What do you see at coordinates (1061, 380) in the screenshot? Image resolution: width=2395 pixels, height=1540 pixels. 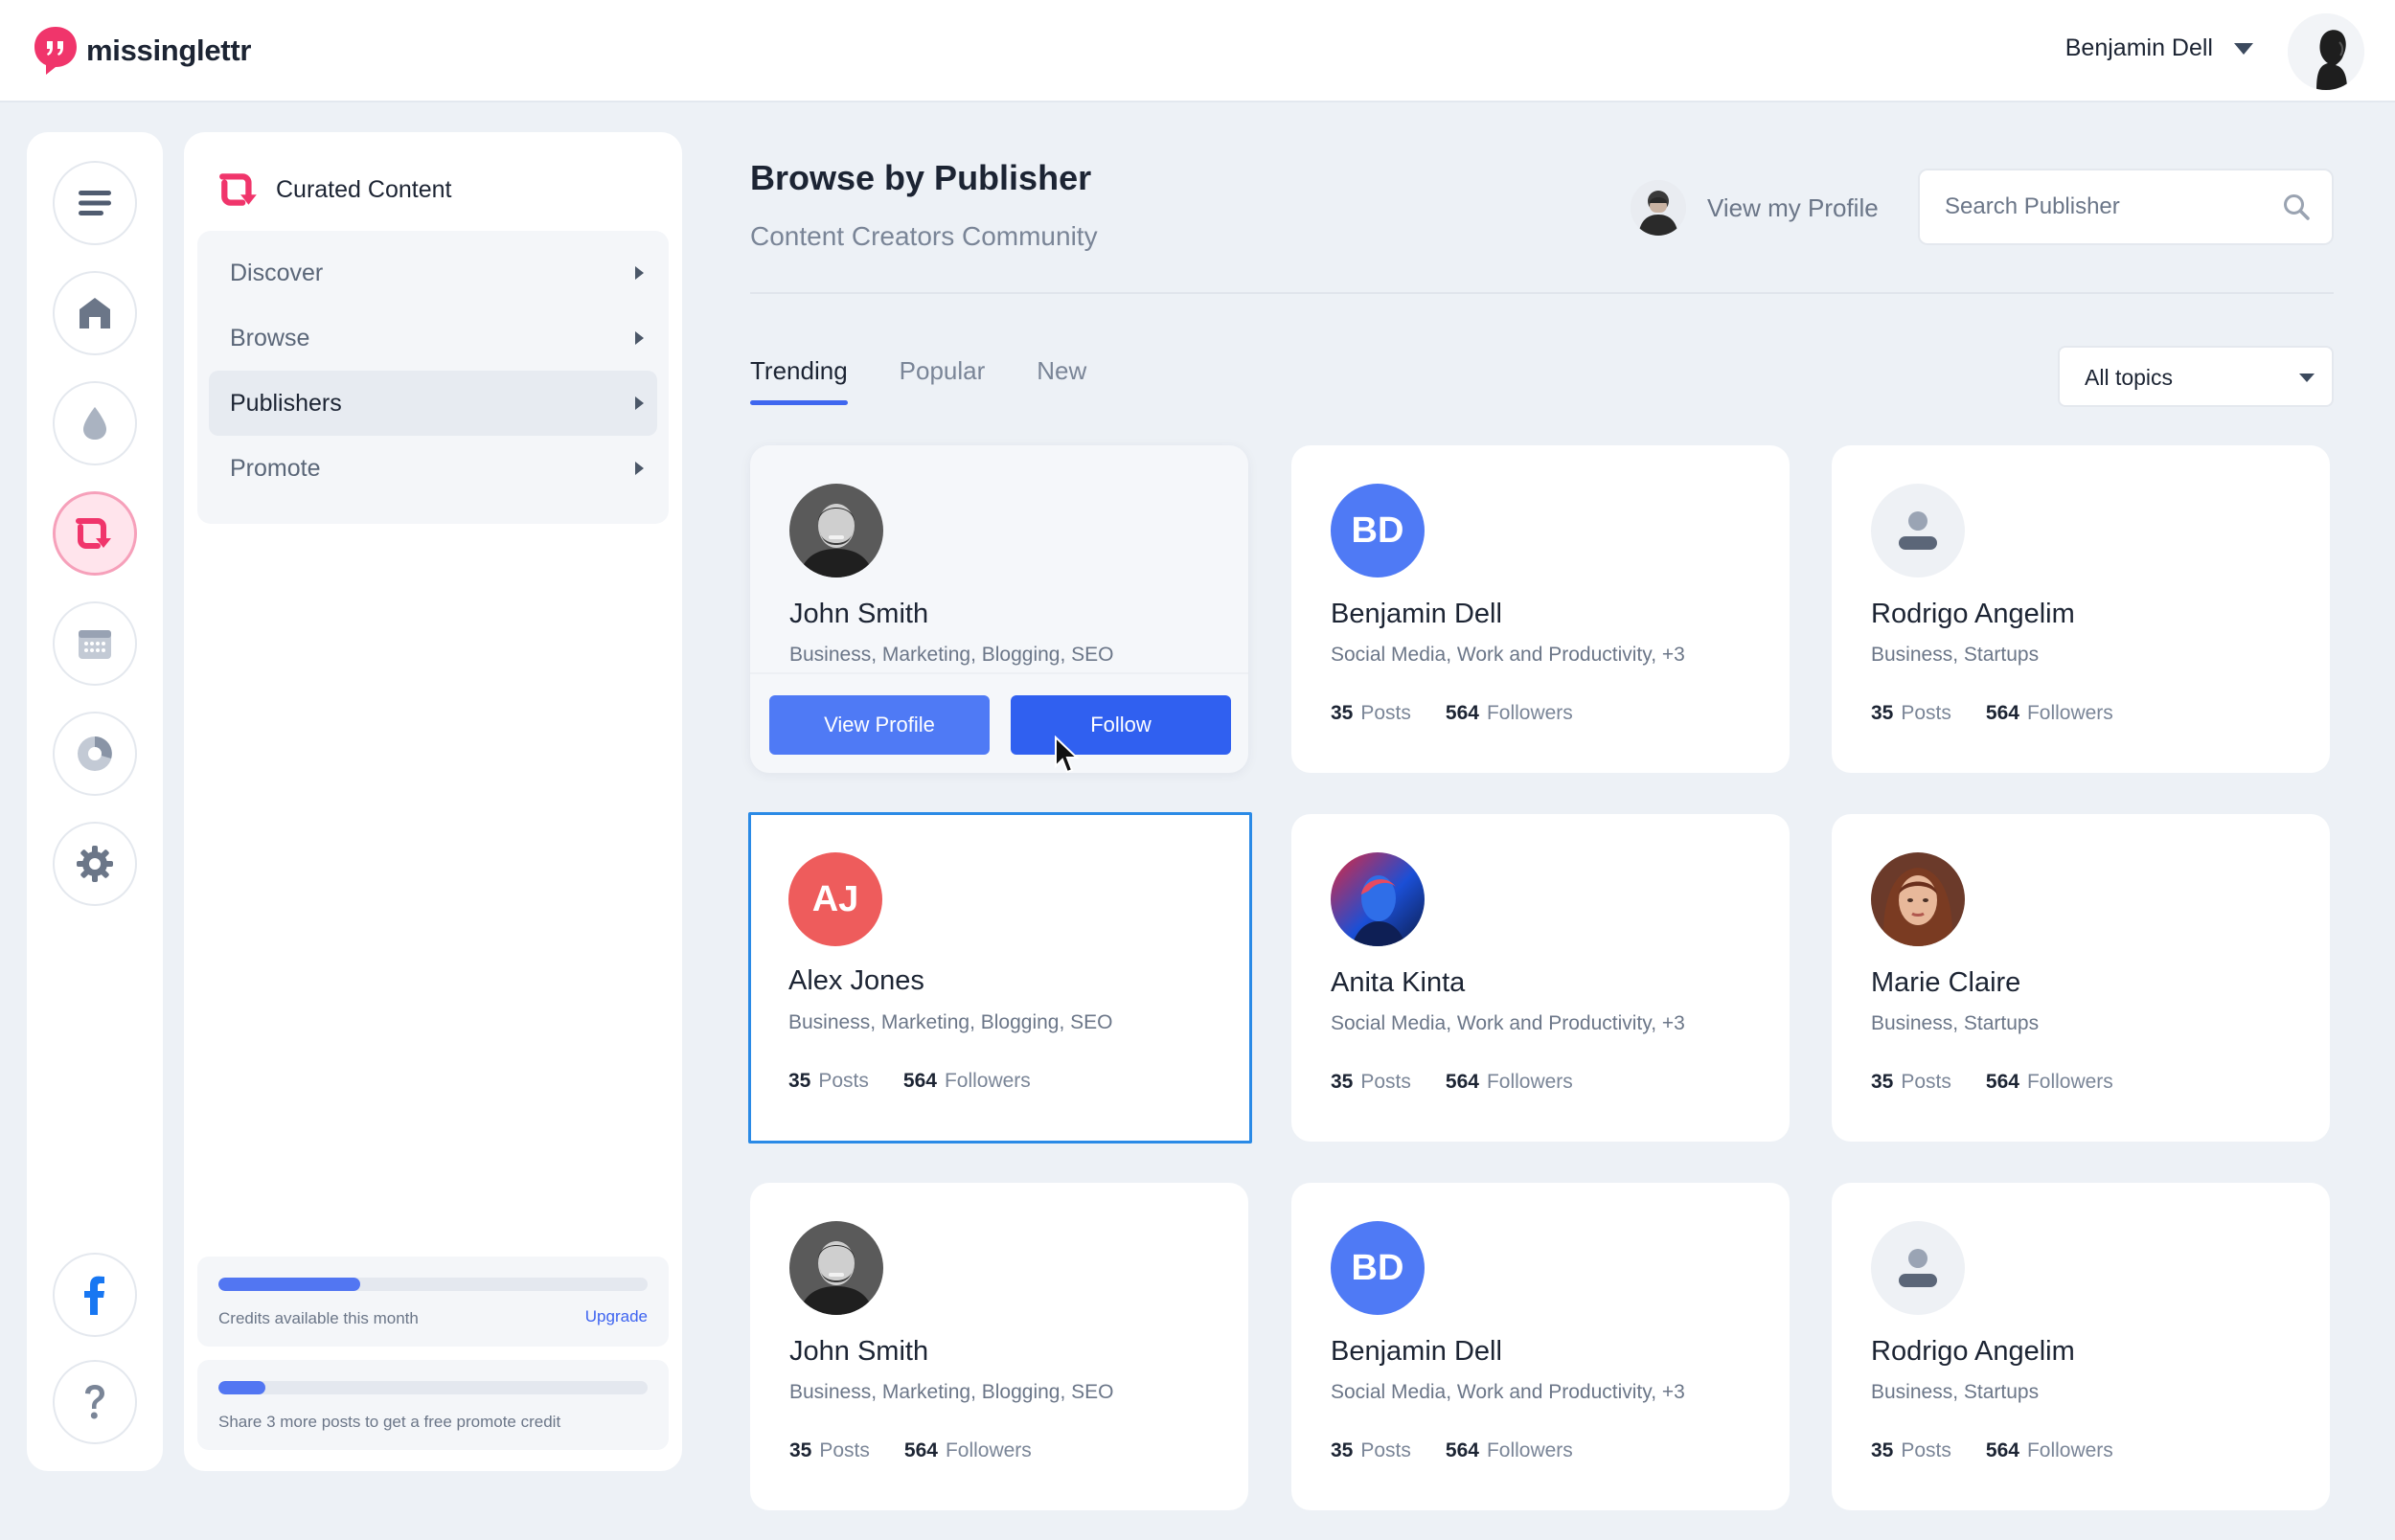 I see `tab-new: New` at bounding box center [1061, 380].